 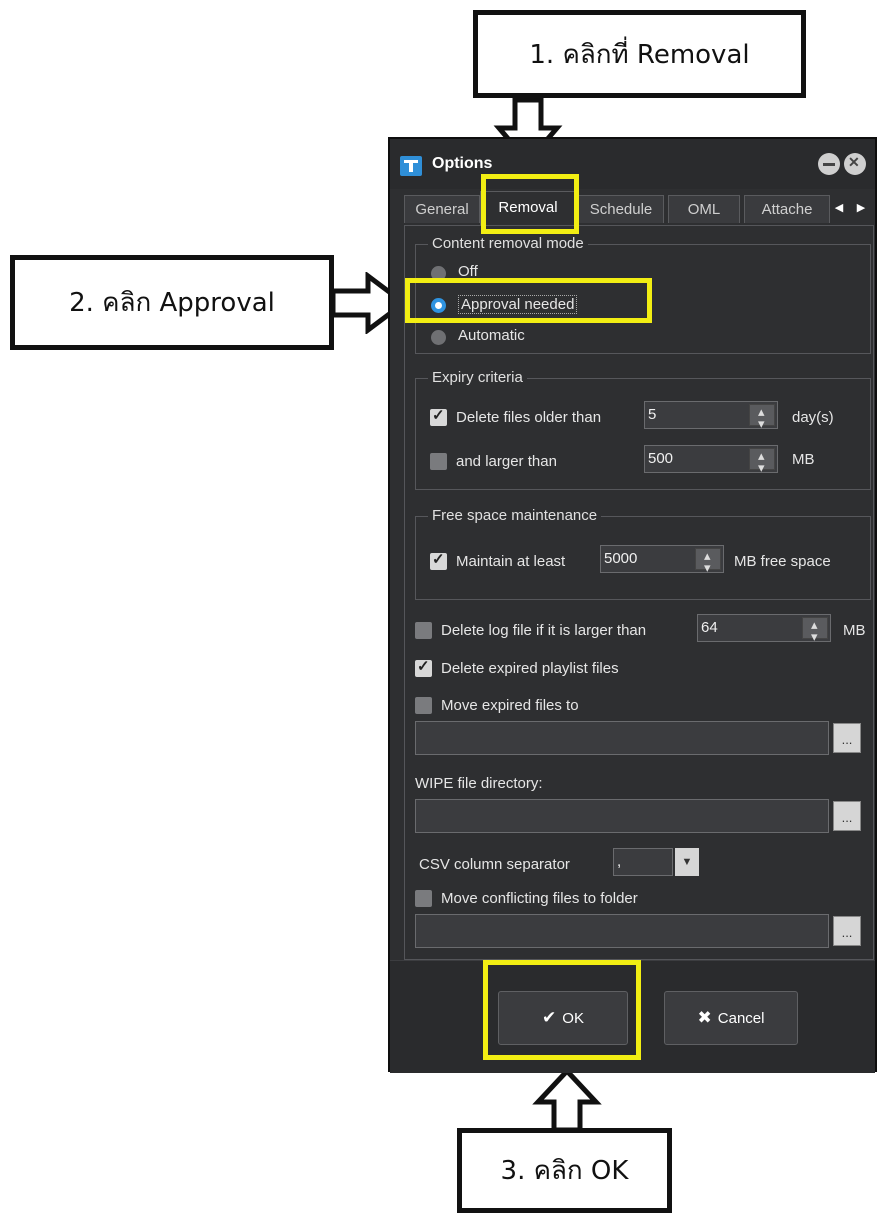 What do you see at coordinates (662, 562) in the screenshot?
I see `maintain-mb-input: 5000` at bounding box center [662, 562].